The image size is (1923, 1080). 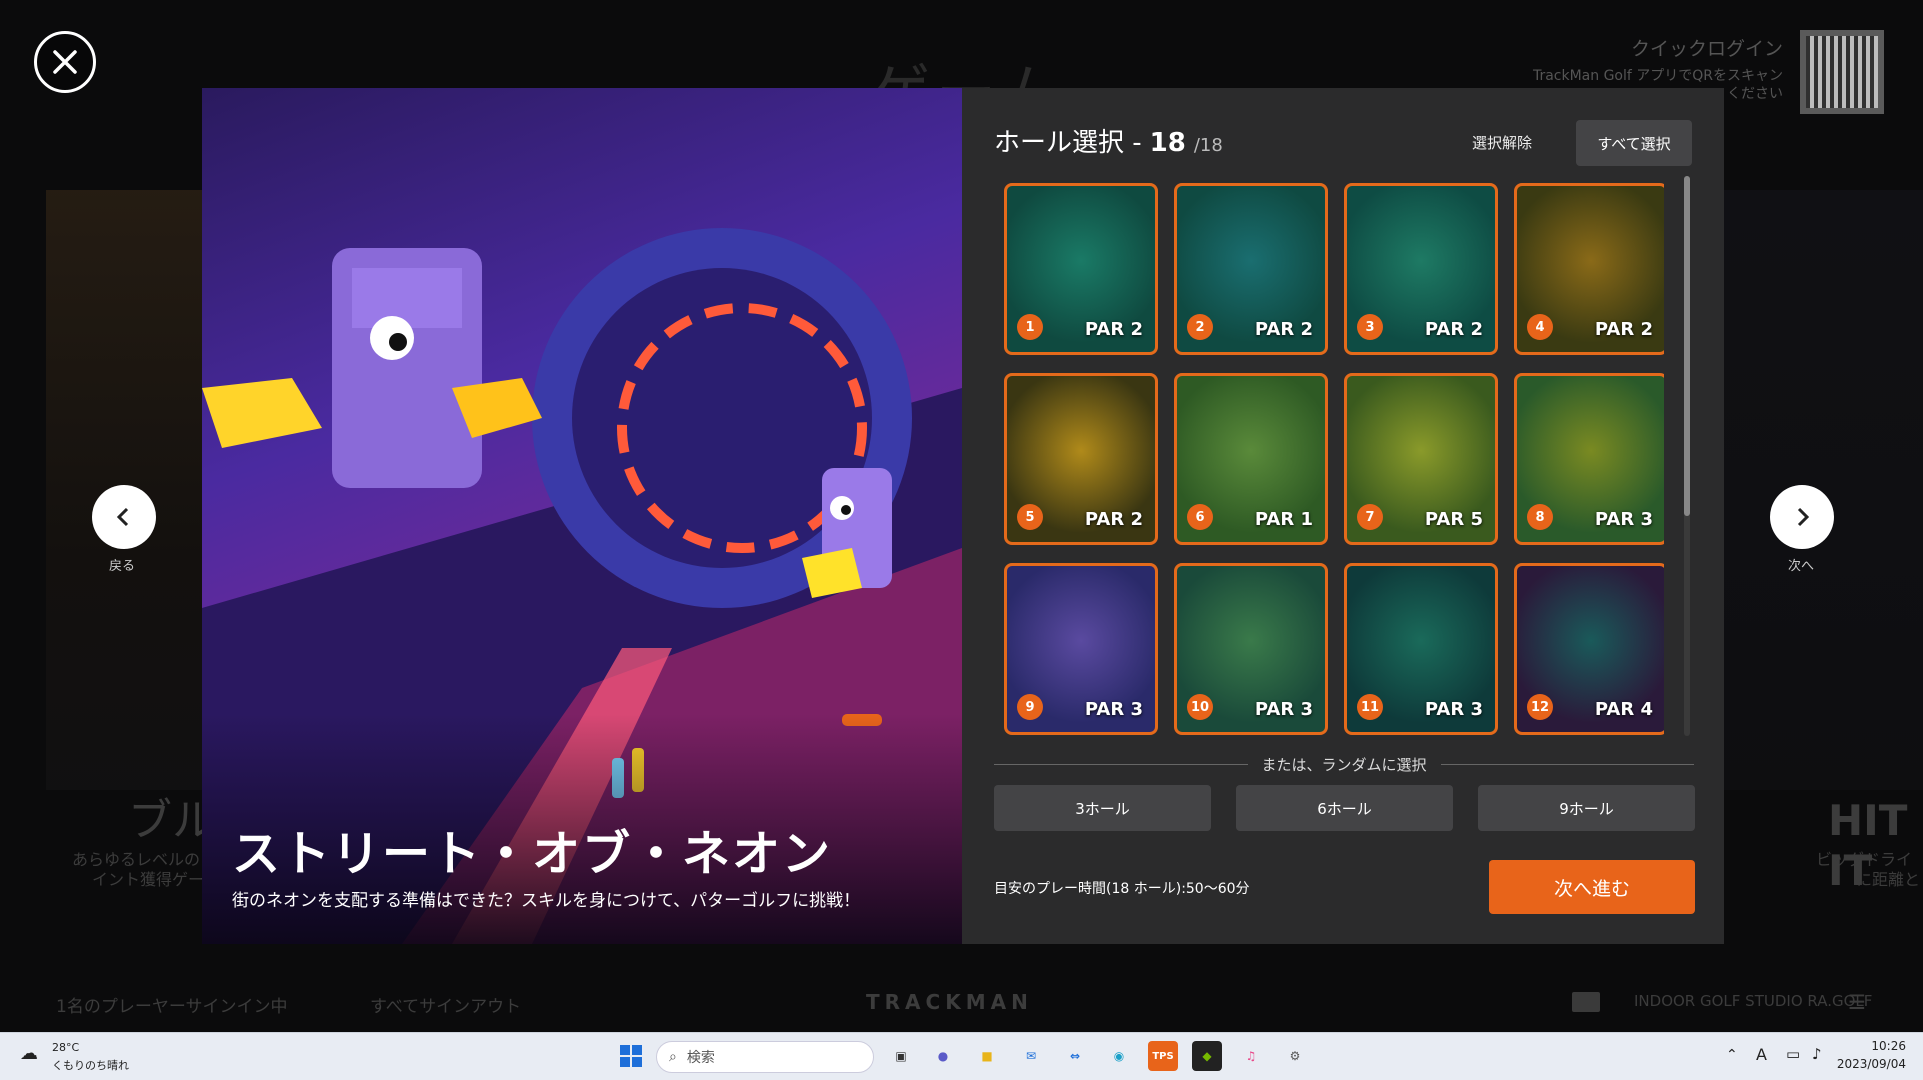 I want to click on hole-number-badge: 11, so click(x=1370, y=707).